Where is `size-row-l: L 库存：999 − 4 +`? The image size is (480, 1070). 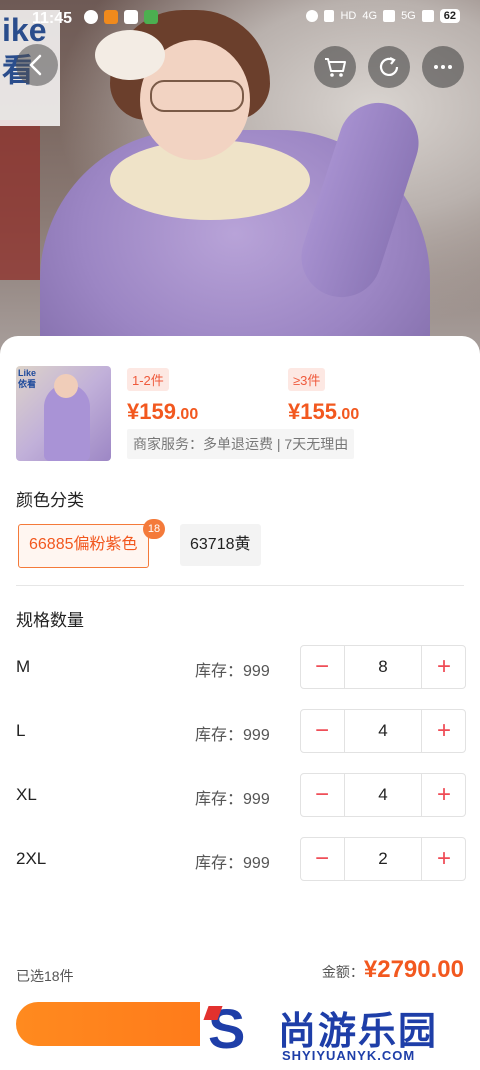 size-row-l: L 库存：999 − 4 + is located at coordinates (240, 731).